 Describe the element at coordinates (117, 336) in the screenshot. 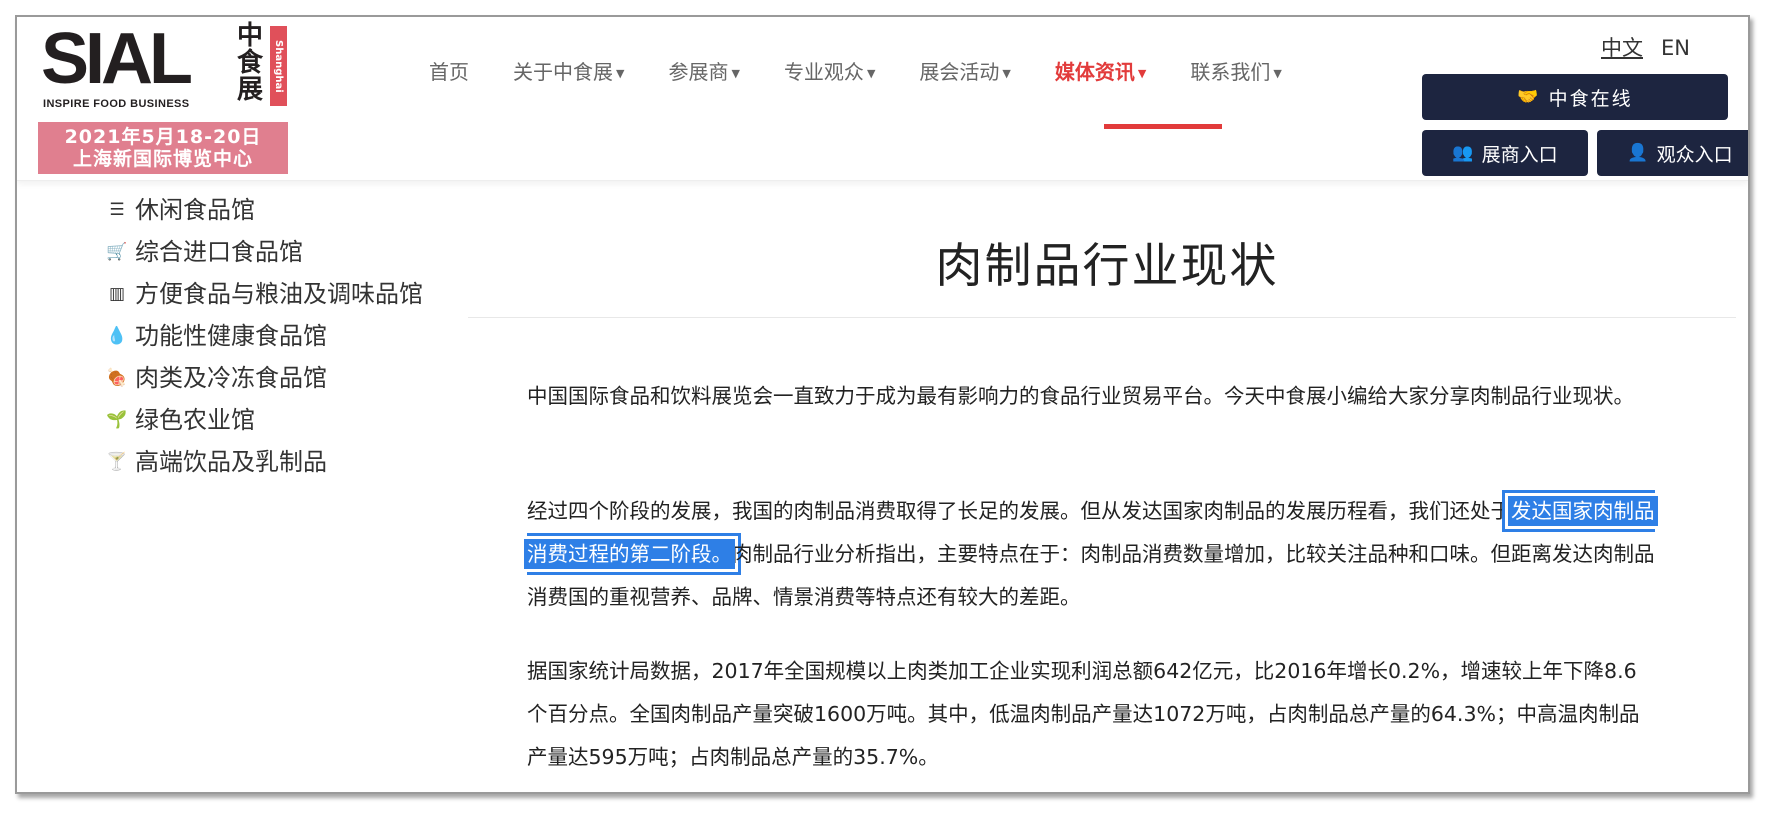

I see `drop-icon: 💧` at that location.